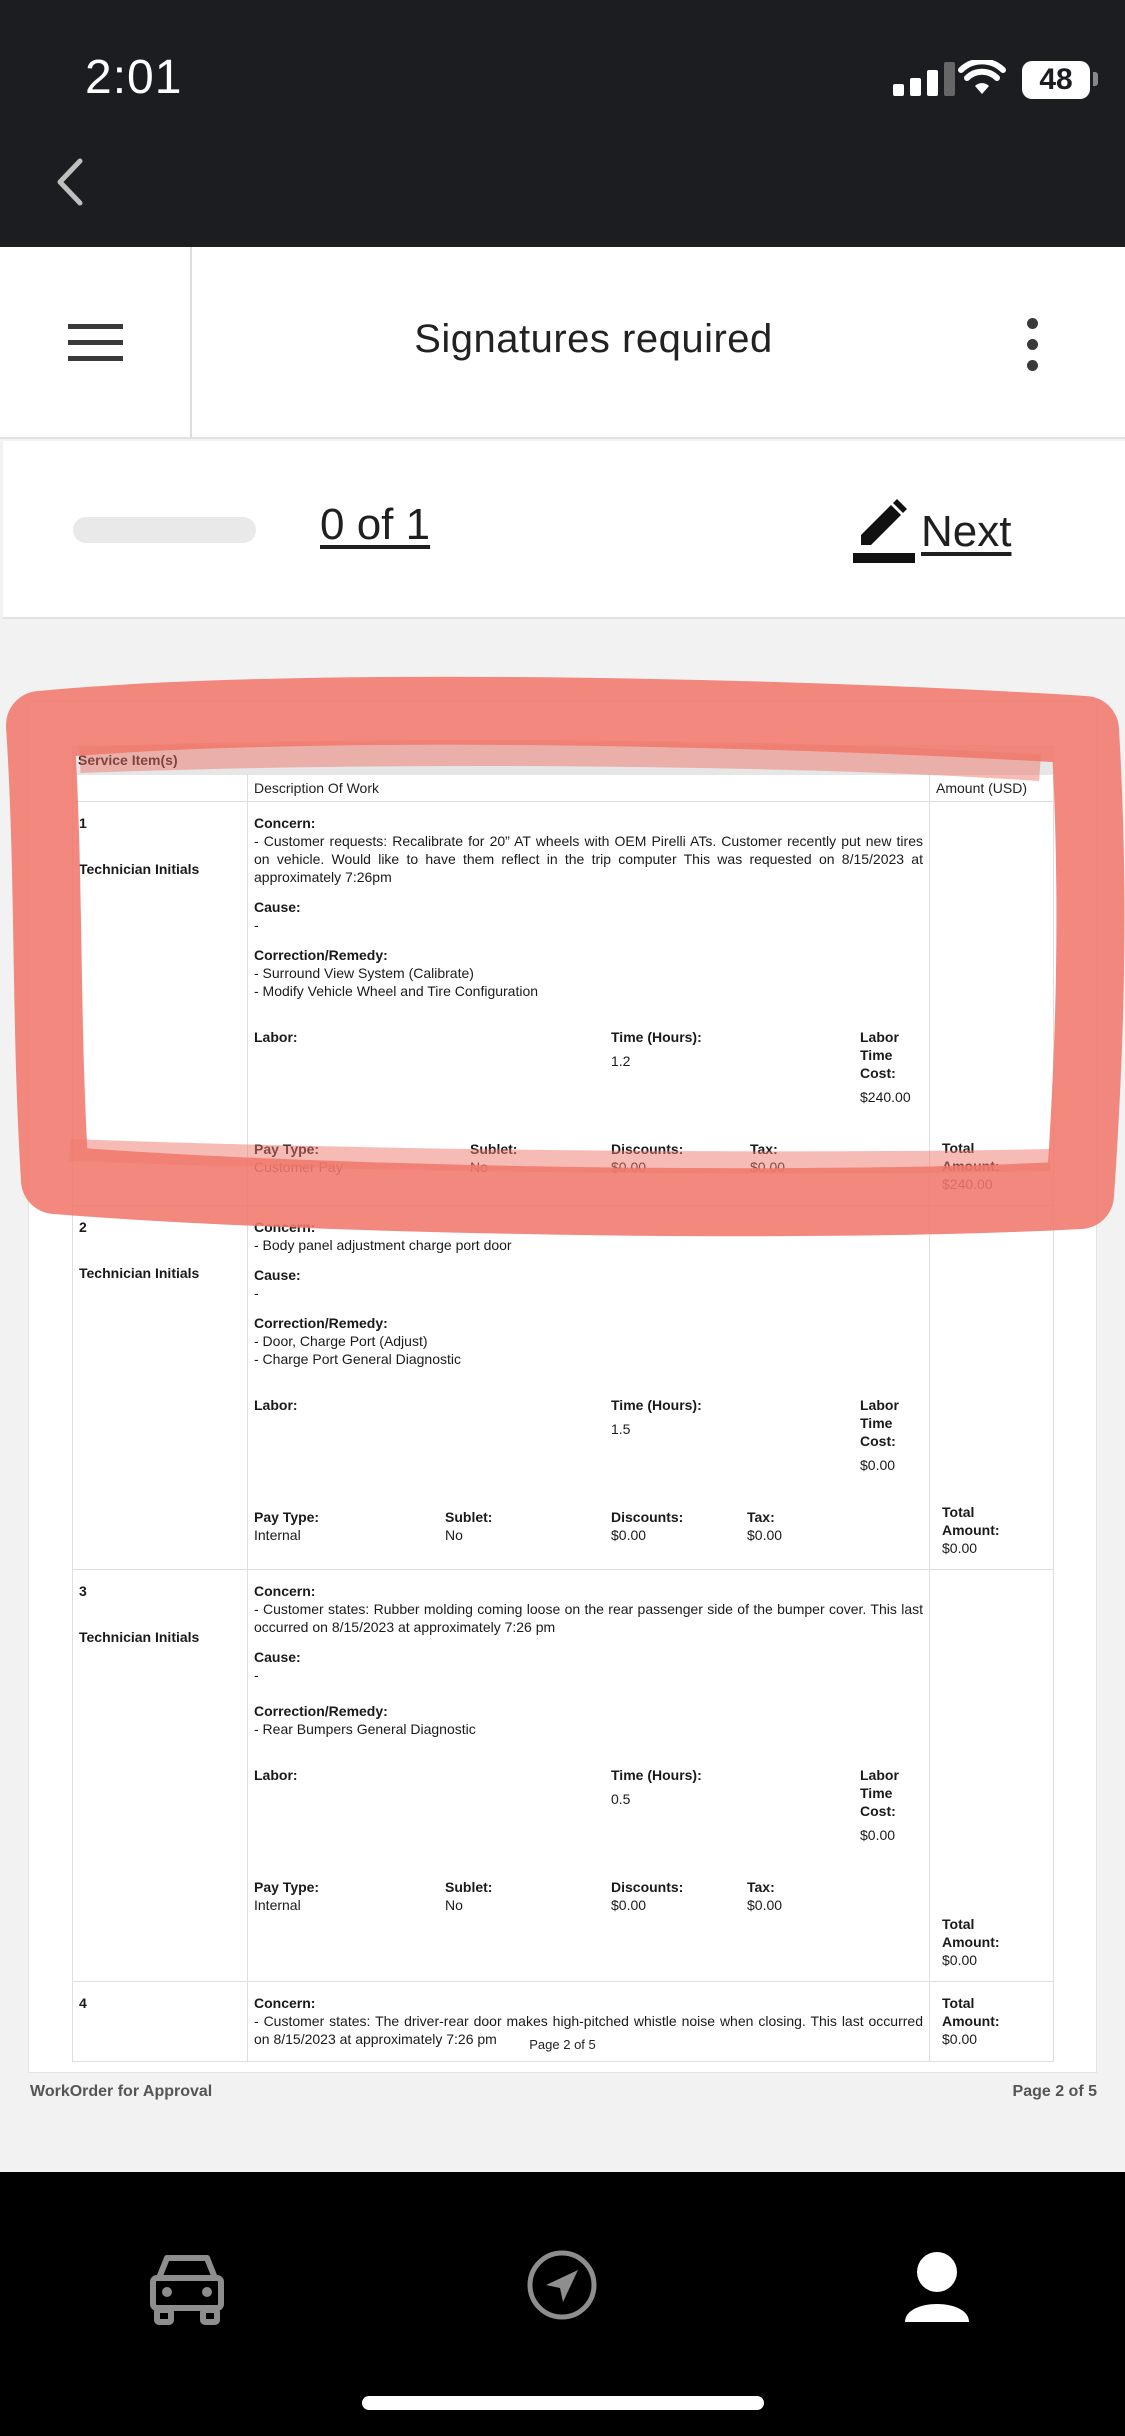 This screenshot has width=1125, height=2436. I want to click on more-options-icon, so click(1032, 348).